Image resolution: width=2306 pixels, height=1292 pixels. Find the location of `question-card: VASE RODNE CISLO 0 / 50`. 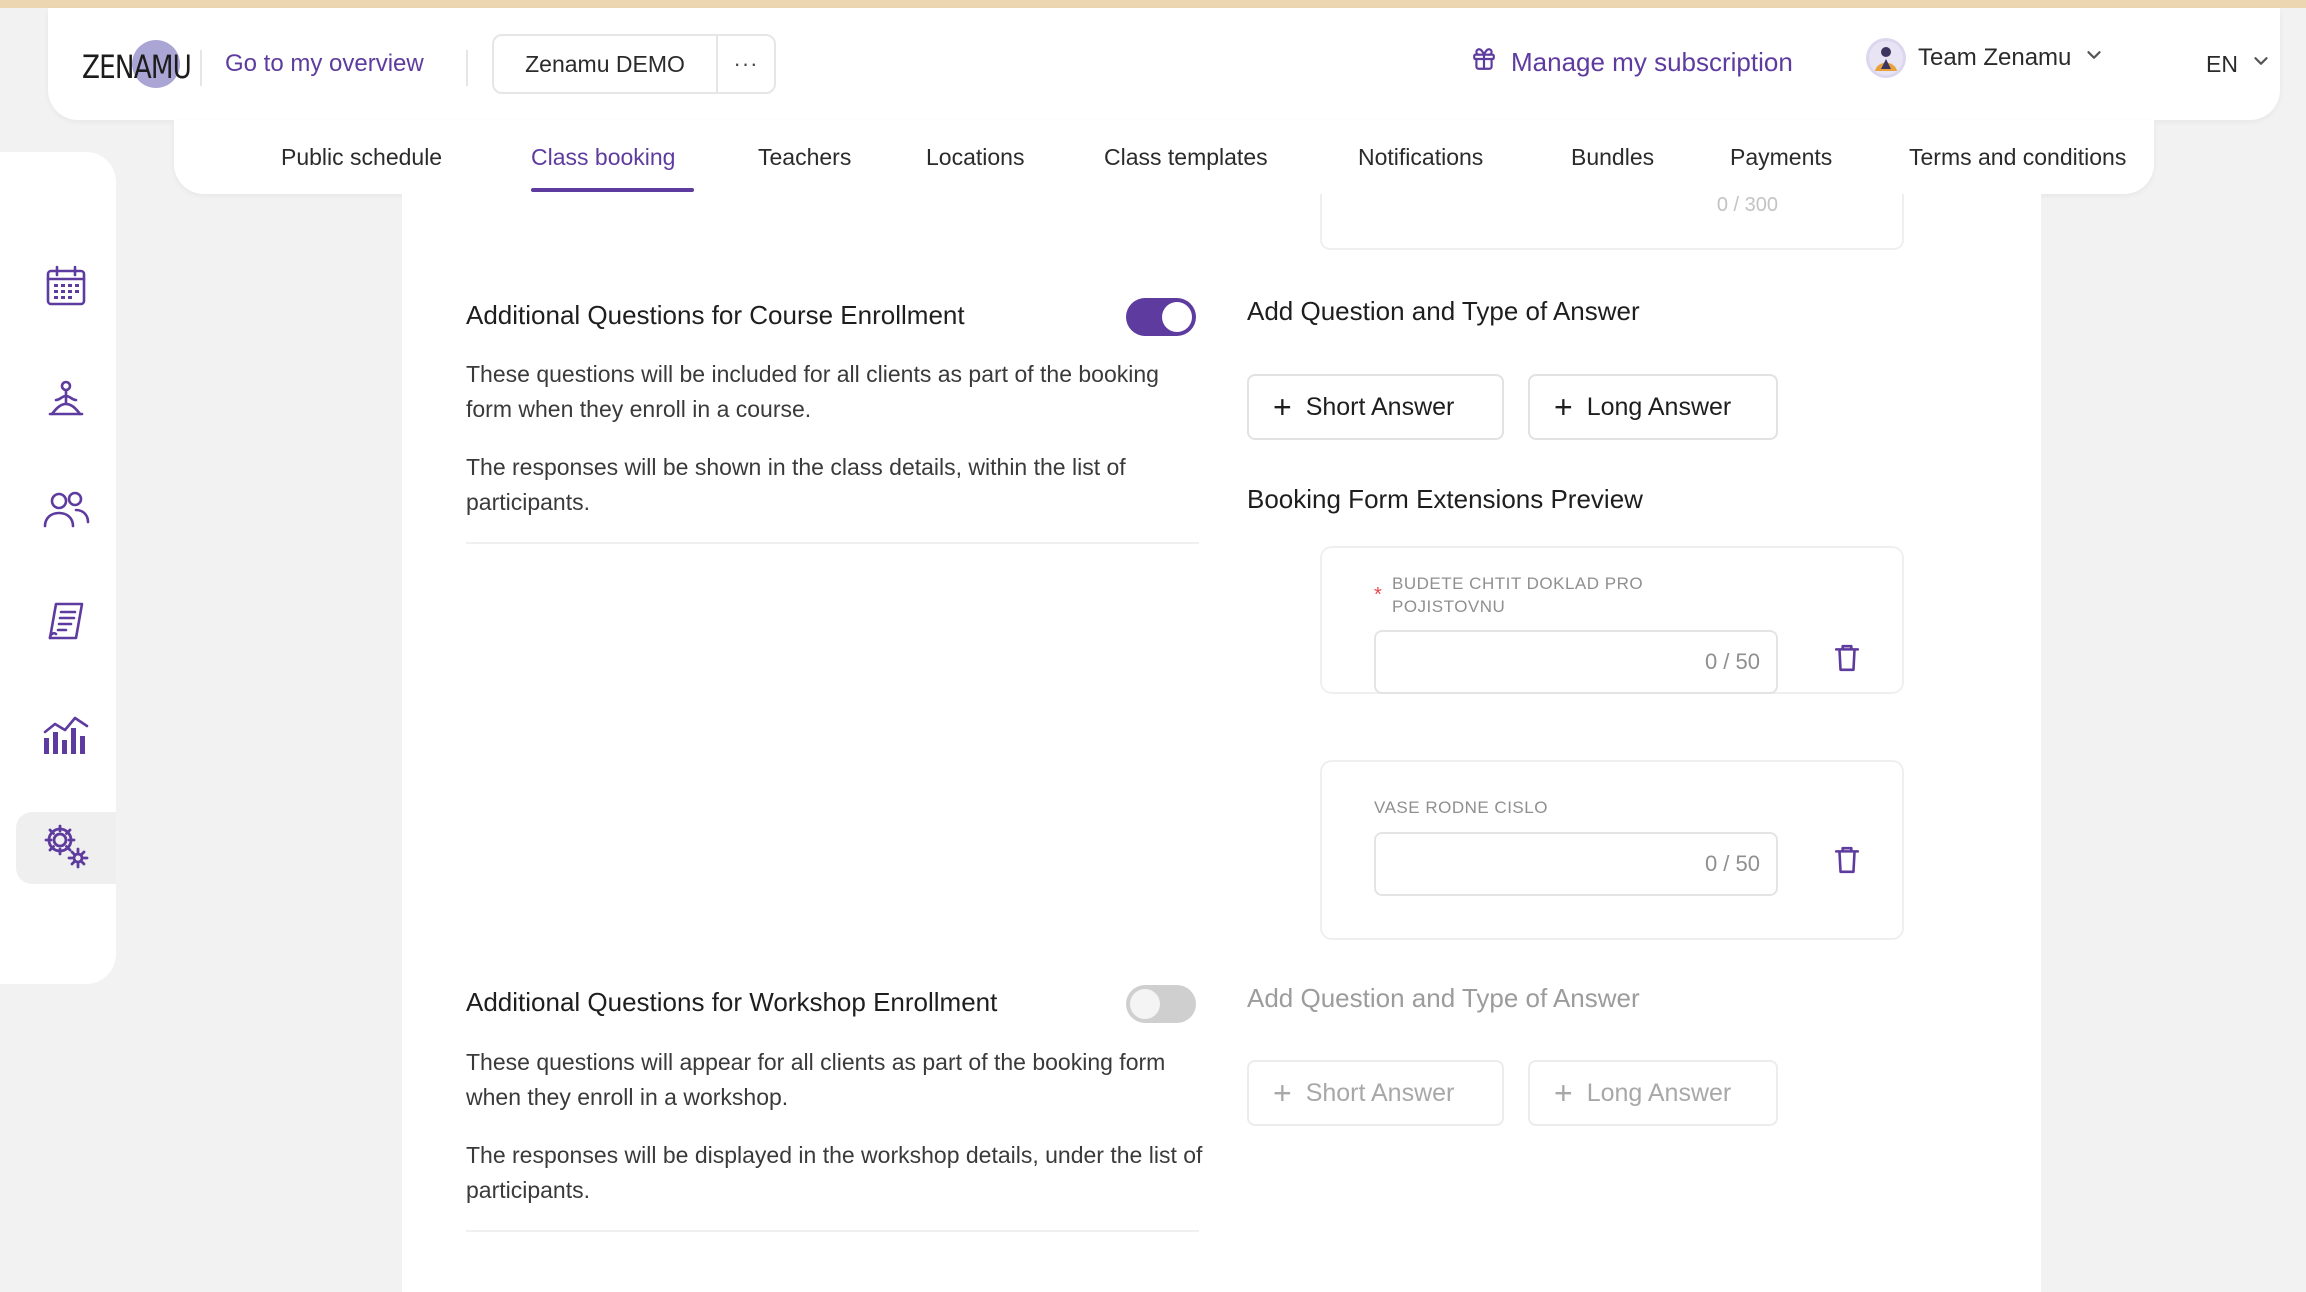

question-card: VASE RODNE CISLO 0 / 50 is located at coordinates (1612, 850).